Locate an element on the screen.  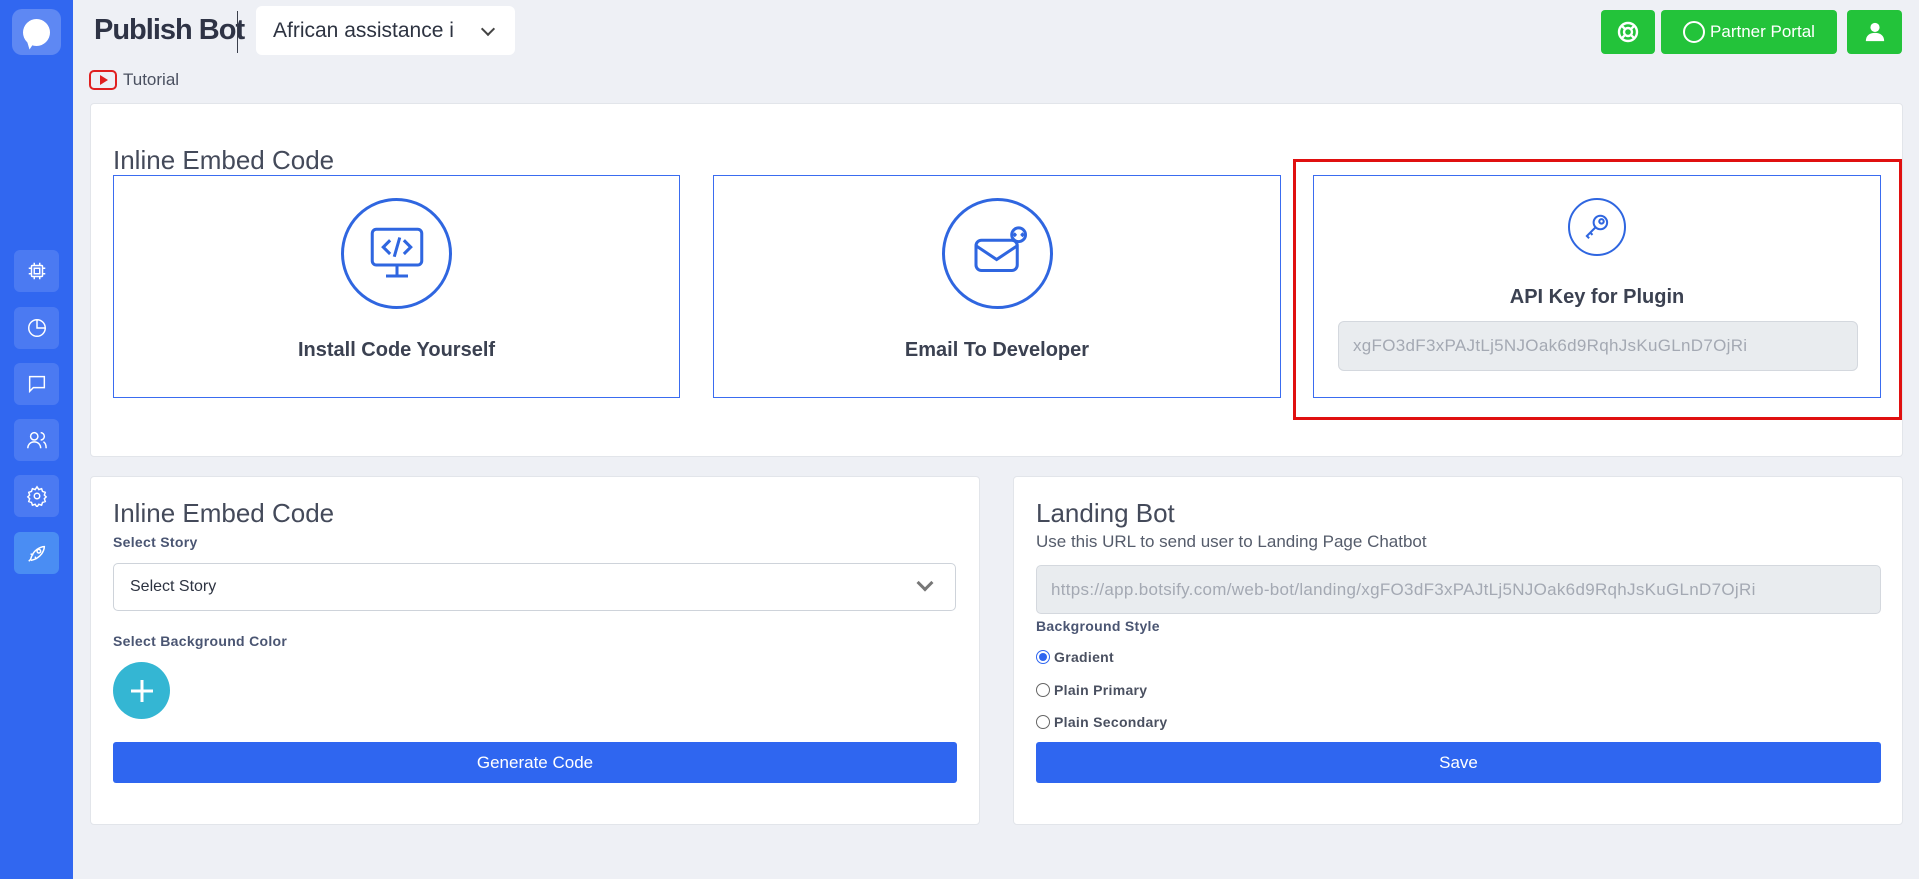
partner-icon is located at coordinates (1694, 32).